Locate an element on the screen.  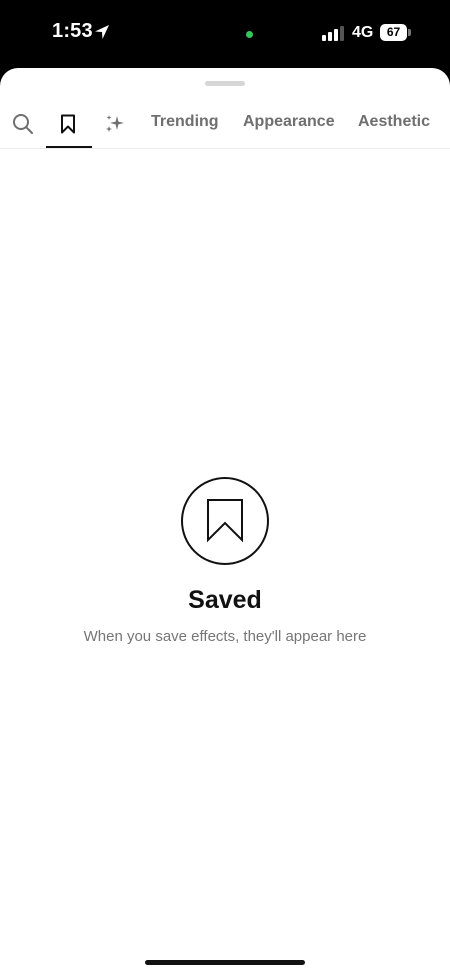
home-indicator is located at coordinates (225, 962).